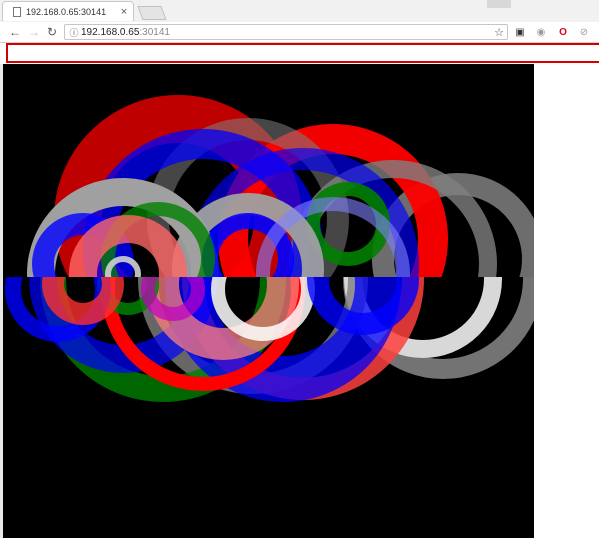 The image size is (599, 543). What do you see at coordinates (584, 32) in the screenshot?
I see `blocked-icon: ⊘` at bounding box center [584, 32].